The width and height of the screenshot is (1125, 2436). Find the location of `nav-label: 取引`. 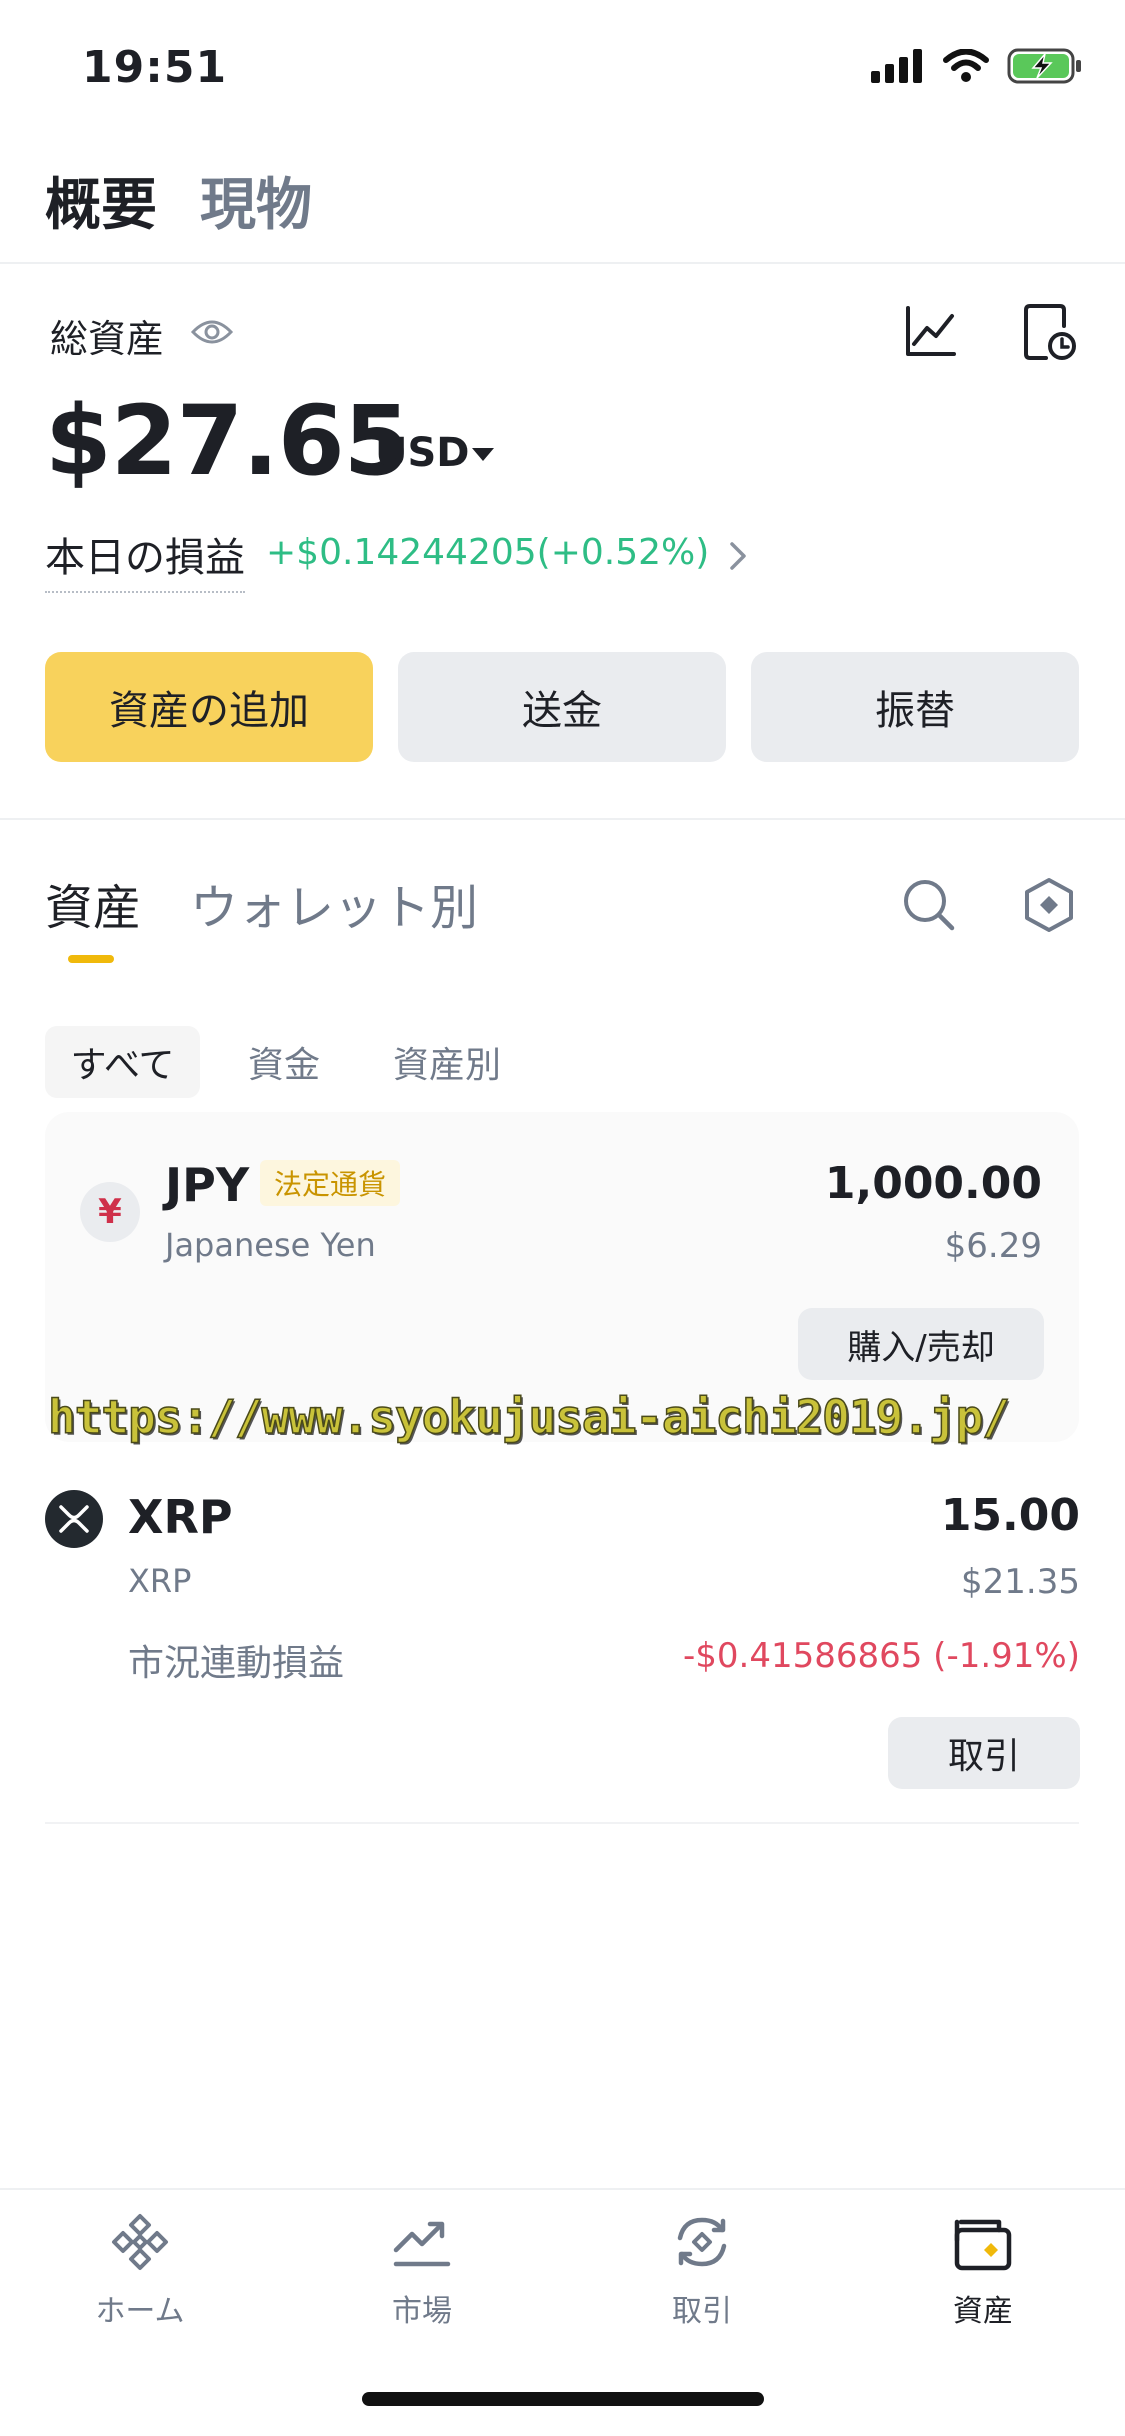

nav-label: 取引 is located at coordinates (702, 2311).